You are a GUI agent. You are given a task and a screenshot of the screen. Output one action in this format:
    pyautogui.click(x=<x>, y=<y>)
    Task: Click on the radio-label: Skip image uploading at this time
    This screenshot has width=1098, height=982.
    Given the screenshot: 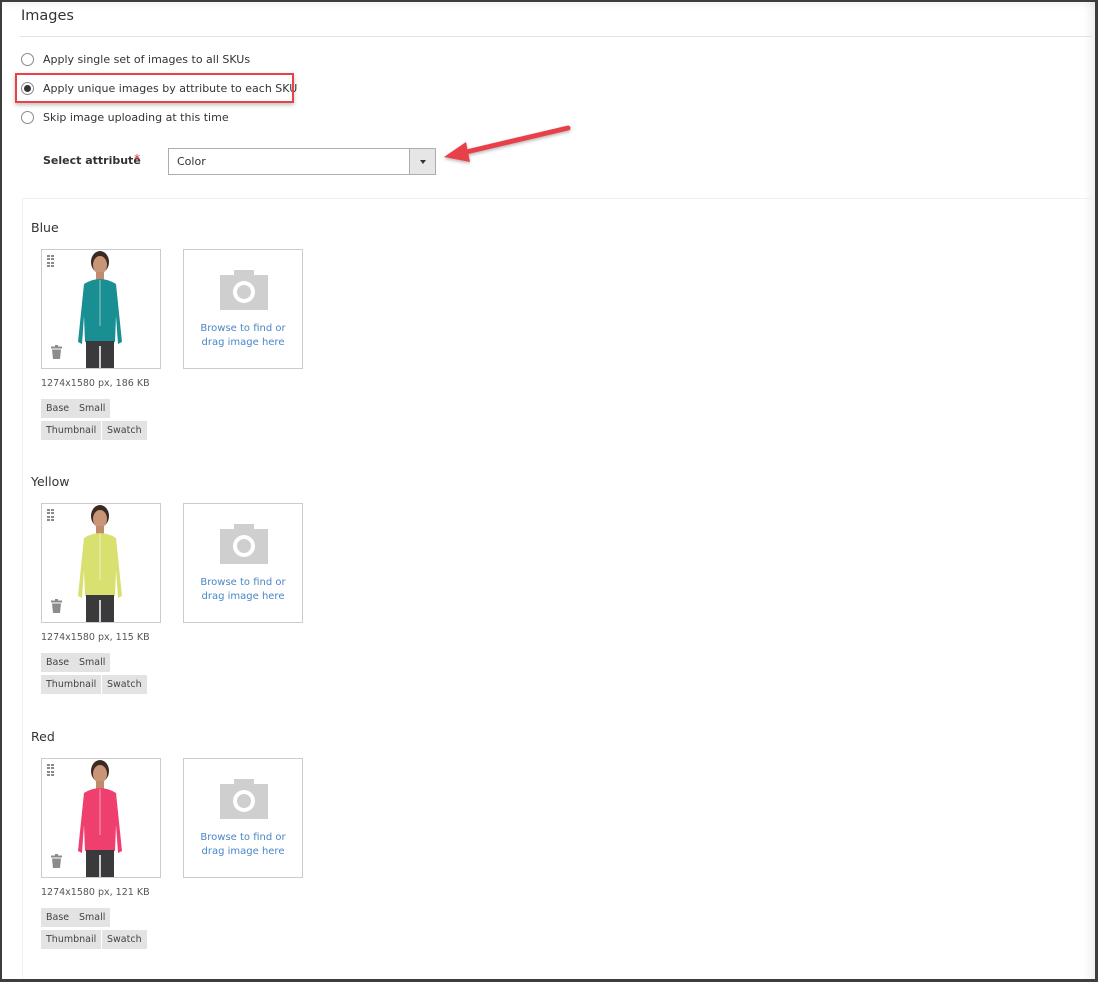 What is the action you would take?
    pyautogui.click(x=136, y=117)
    